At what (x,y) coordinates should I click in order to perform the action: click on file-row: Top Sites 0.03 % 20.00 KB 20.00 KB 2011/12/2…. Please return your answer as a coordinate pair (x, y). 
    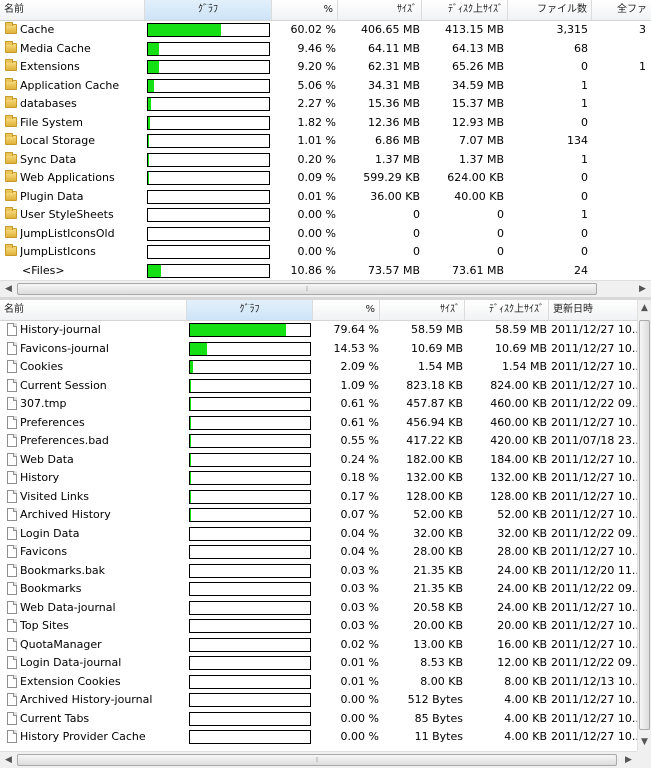
    Looking at the image, I should click on (318, 626).